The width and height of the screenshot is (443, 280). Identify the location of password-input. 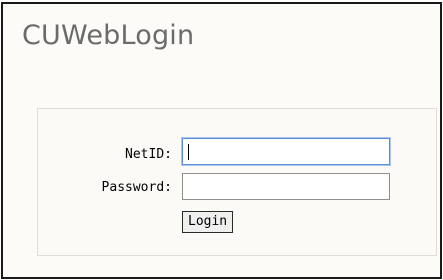
(286, 186).